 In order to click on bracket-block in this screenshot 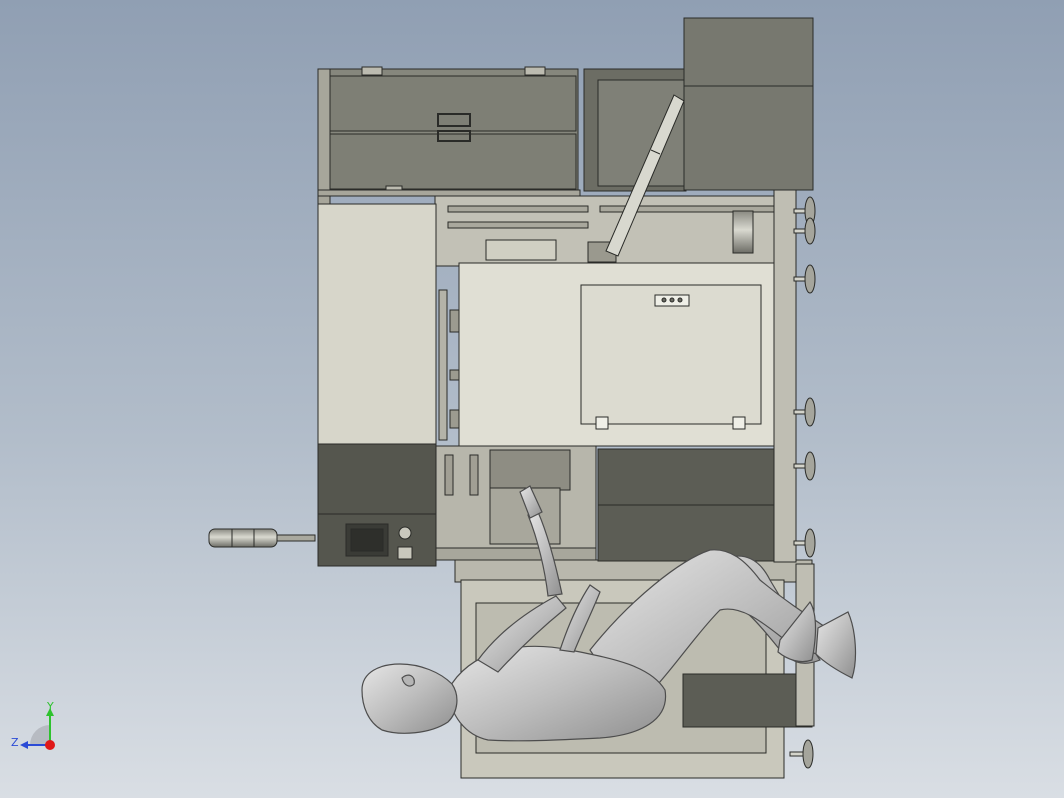, I will do `click(521, 250)`.